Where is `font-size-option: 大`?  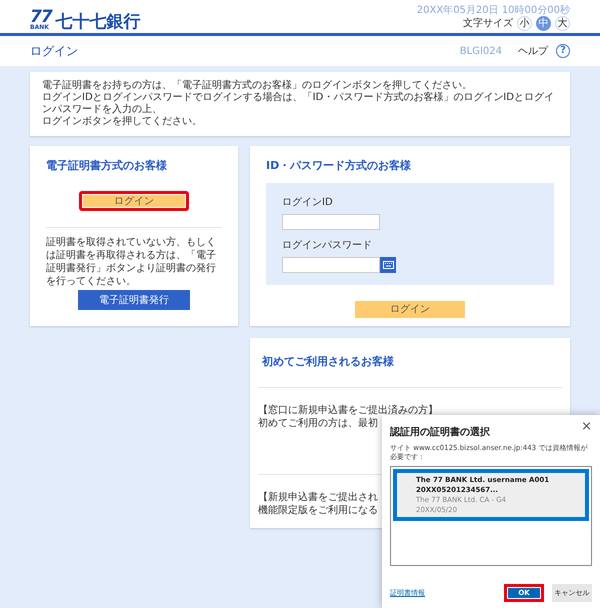
font-size-option: 大 is located at coordinates (562, 23).